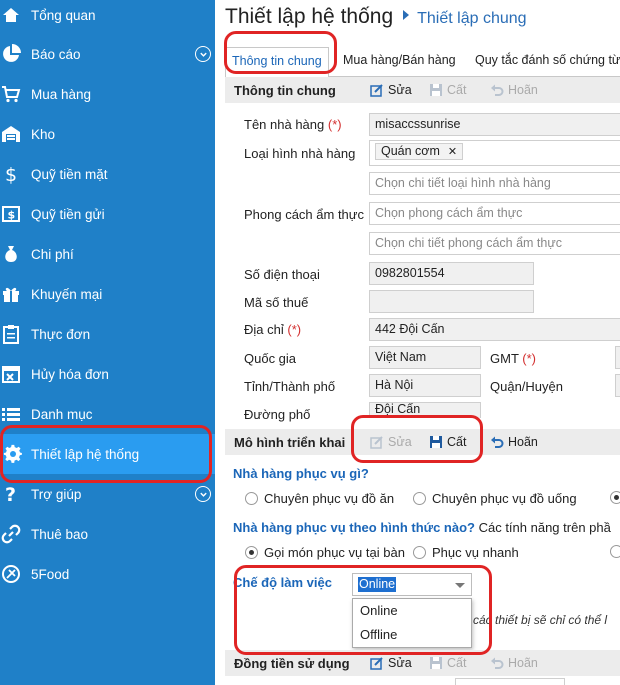 This screenshot has height=685, width=620. I want to click on sidebar-item-label: Báo cáo, so click(56, 54).